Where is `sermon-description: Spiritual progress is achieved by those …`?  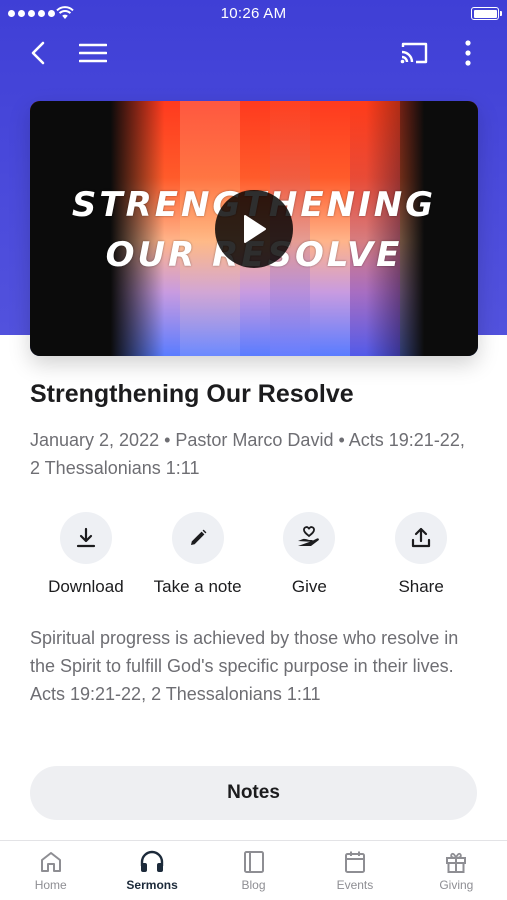
sermon-description: Spiritual progress is achieved by those … is located at coordinates (244, 666).